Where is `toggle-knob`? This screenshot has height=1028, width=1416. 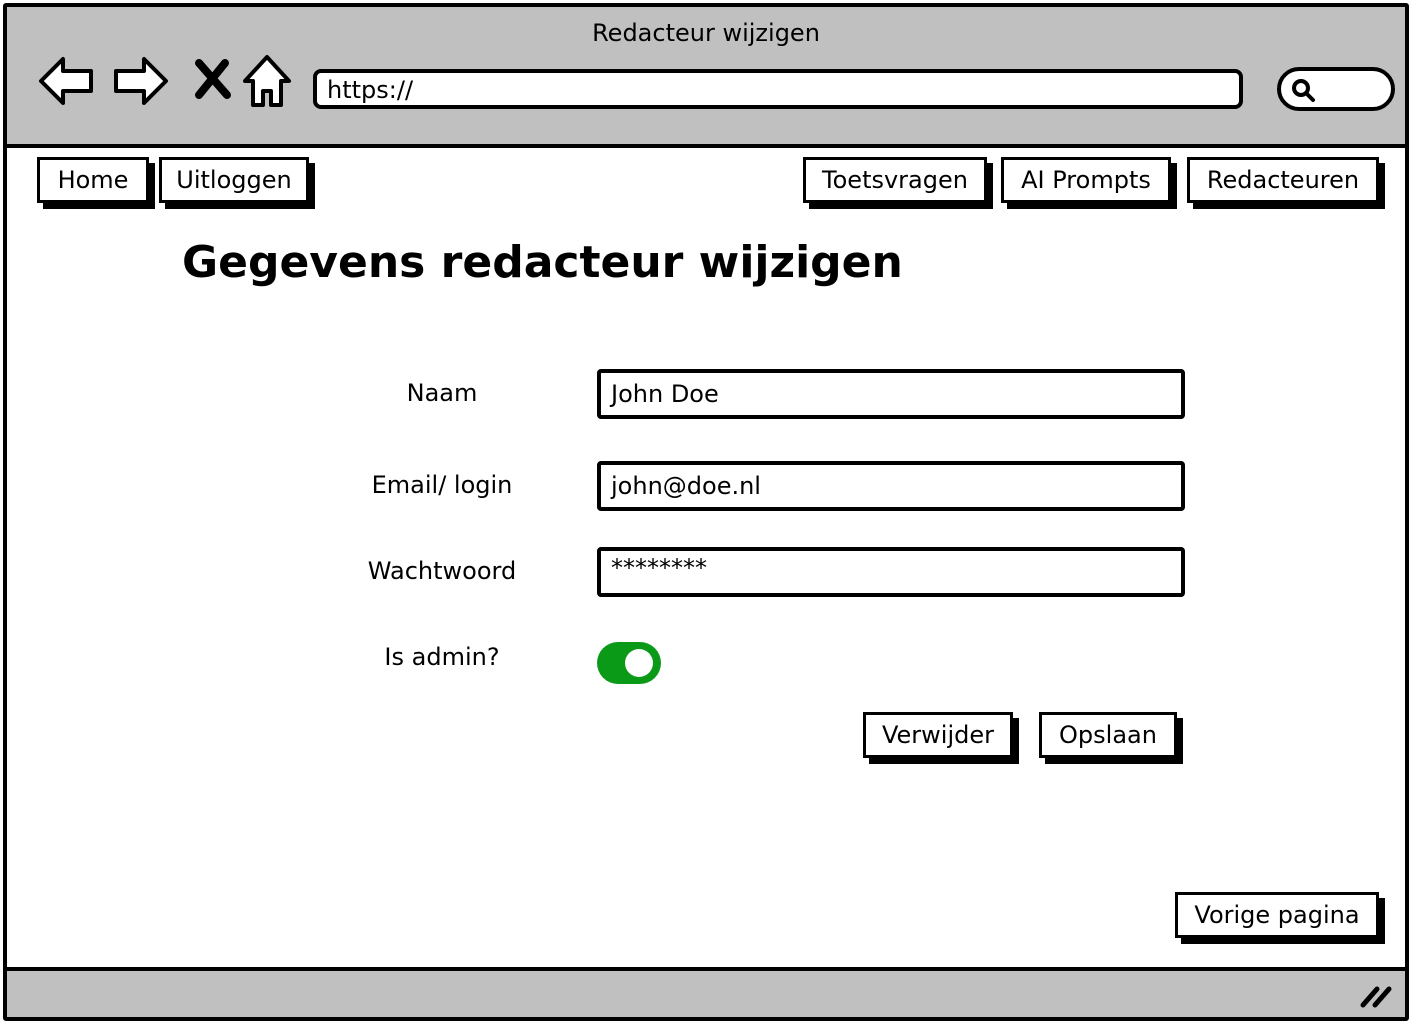
toggle-knob is located at coordinates (639, 663).